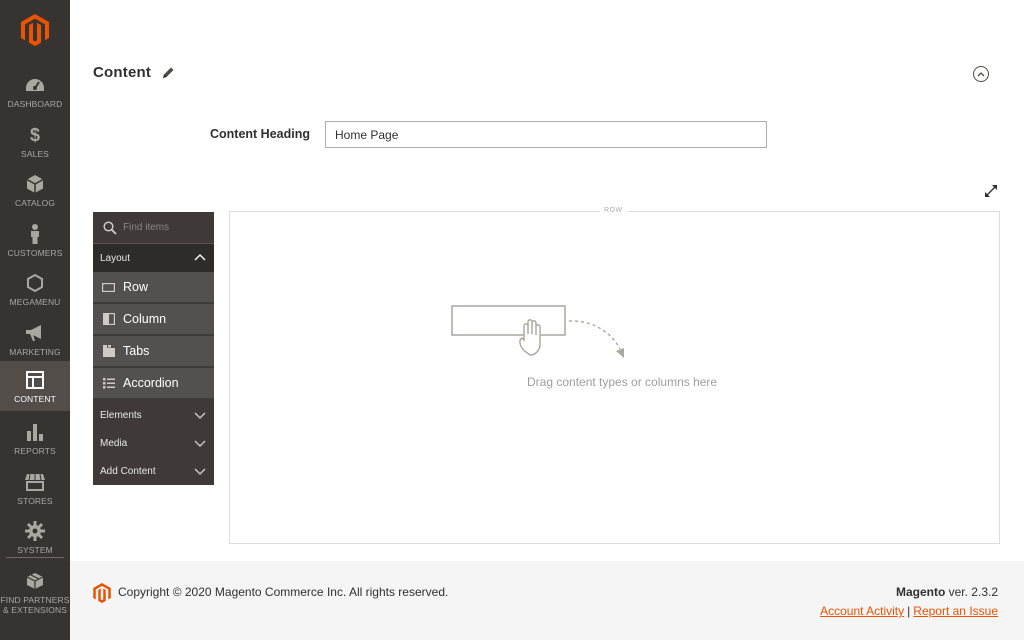 This screenshot has width=1024, height=640. I want to click on menu-label: MEGAMENU, so click(35, 302).